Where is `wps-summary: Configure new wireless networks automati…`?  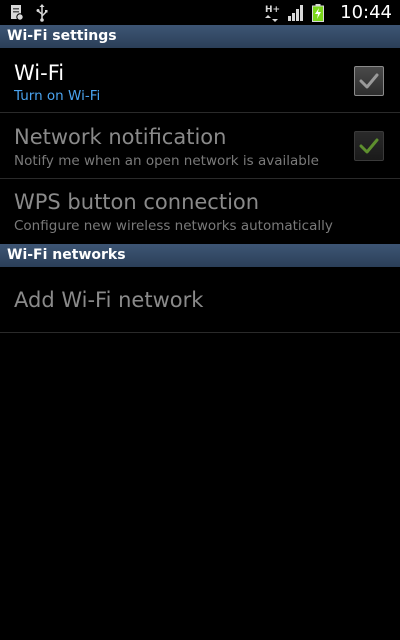 wps-summary: Configure new wireless networks automati… is located at coordinates (173, 226).